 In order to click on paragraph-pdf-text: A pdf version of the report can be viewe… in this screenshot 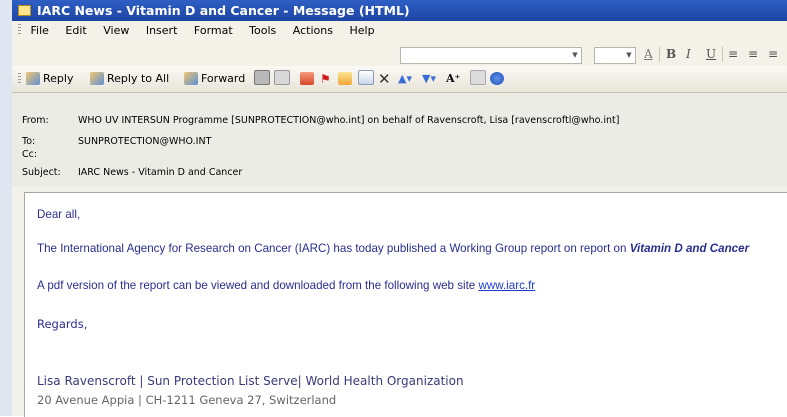, I will do `click(258, 285)`.